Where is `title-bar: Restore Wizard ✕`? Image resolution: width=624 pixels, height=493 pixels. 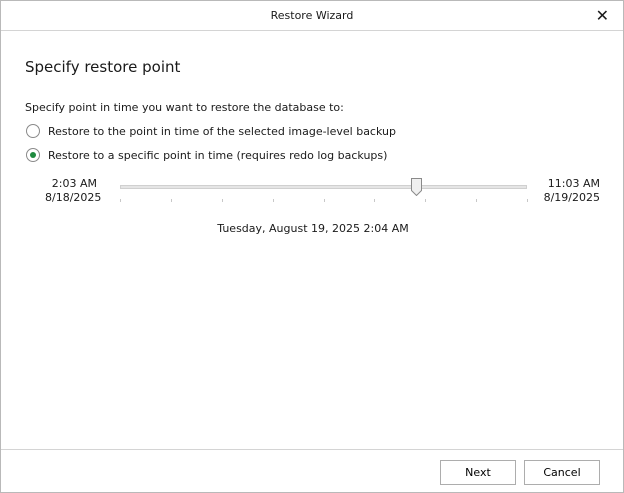 title-bar: Restore Wizard ✕ is located at coordinates (312, 16).